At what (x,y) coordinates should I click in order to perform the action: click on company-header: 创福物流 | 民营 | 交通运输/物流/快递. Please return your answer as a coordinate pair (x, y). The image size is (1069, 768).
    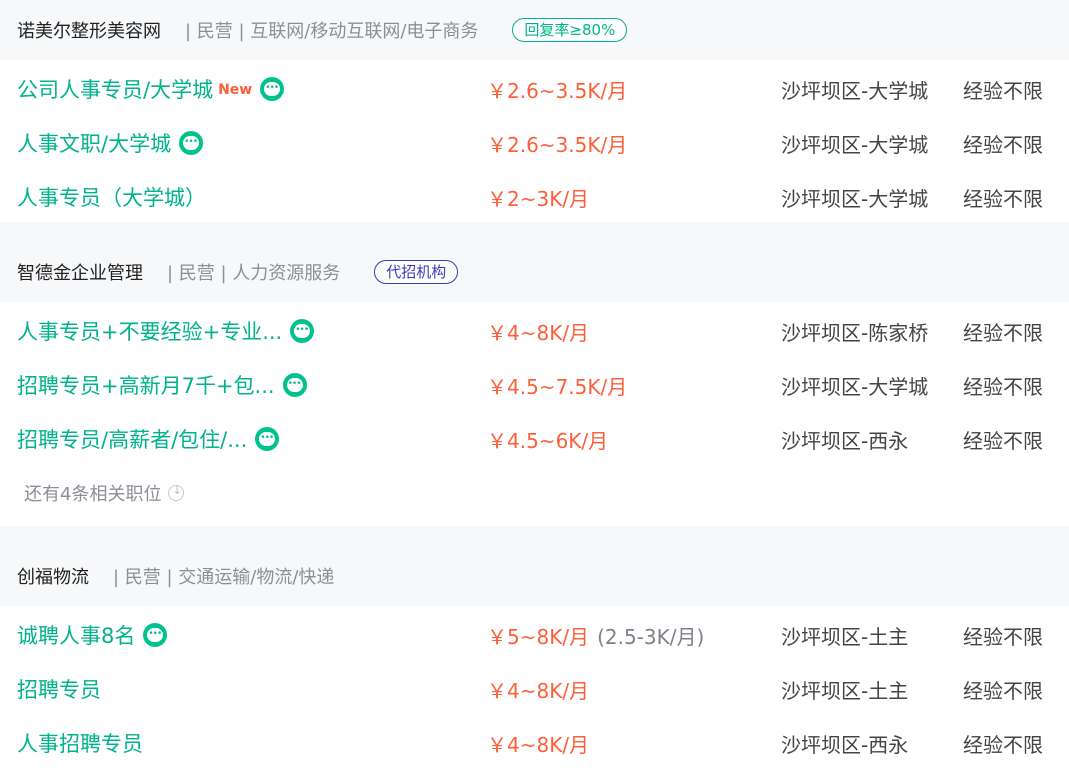
    Looking at the image, I should click on (534, 576).